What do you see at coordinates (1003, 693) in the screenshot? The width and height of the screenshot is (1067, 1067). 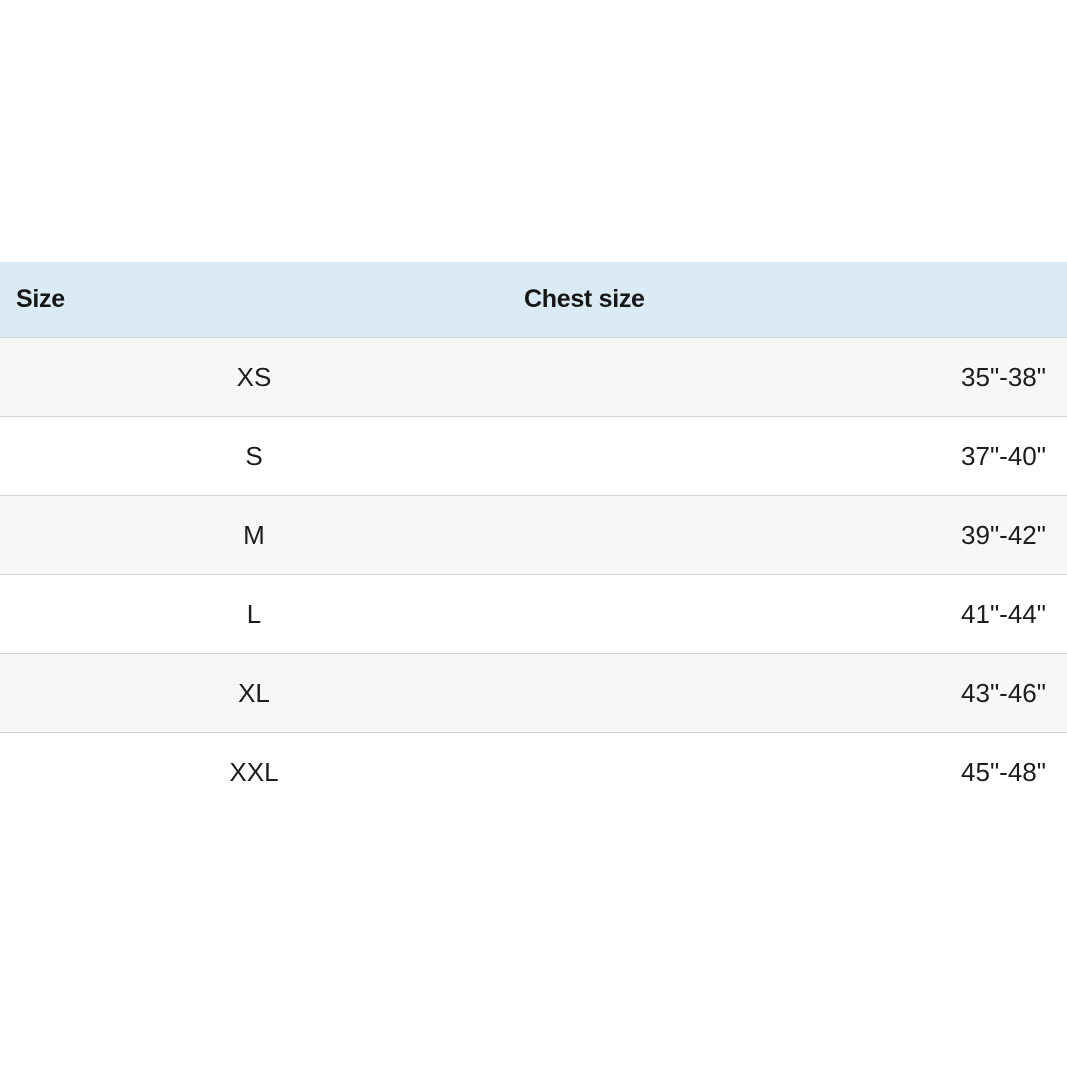 I see `chest-size-cell: 43"-46"` at bounding box center [1003, 693].